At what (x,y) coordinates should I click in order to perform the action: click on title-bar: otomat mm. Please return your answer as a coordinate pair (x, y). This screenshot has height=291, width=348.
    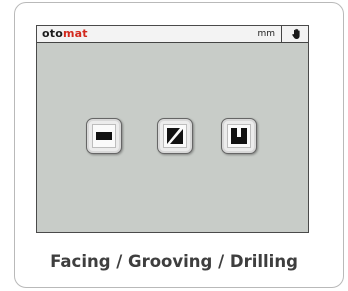
    Looking at the image, I should click on (172, 34).